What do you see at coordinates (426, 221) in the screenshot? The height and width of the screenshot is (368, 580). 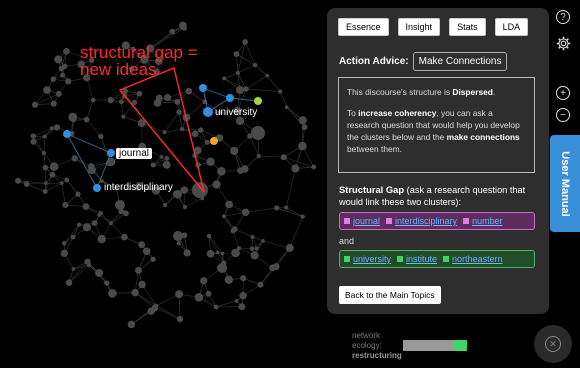 I see `cluster-1-keyword: interdisciplinary` at bounding box center [426, 221].